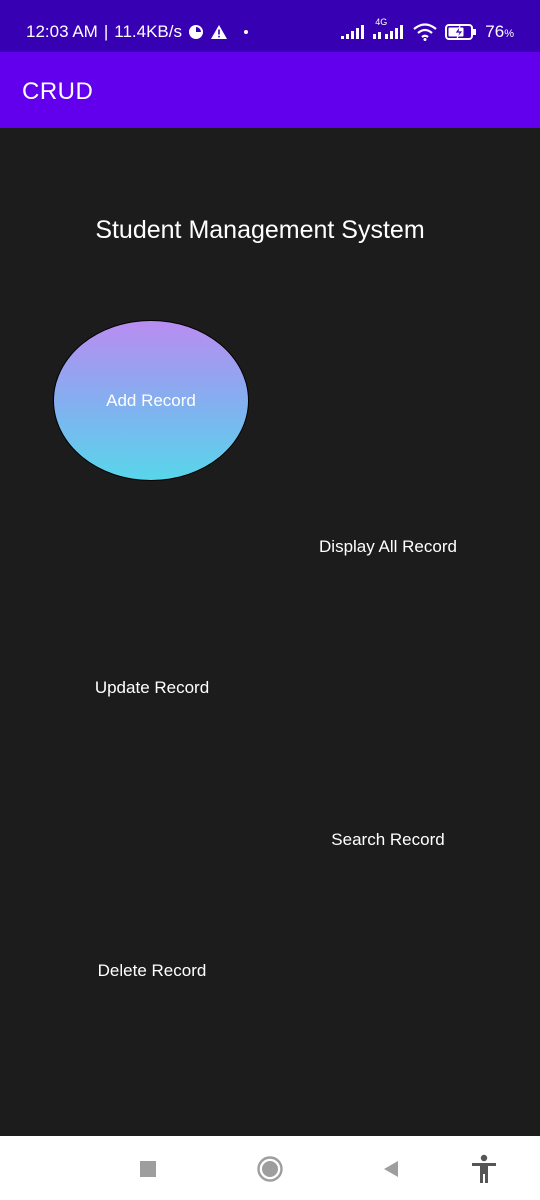 The image size is (540, 1200). I want to click on status-time: 12:03 AM, so click(62, 31).